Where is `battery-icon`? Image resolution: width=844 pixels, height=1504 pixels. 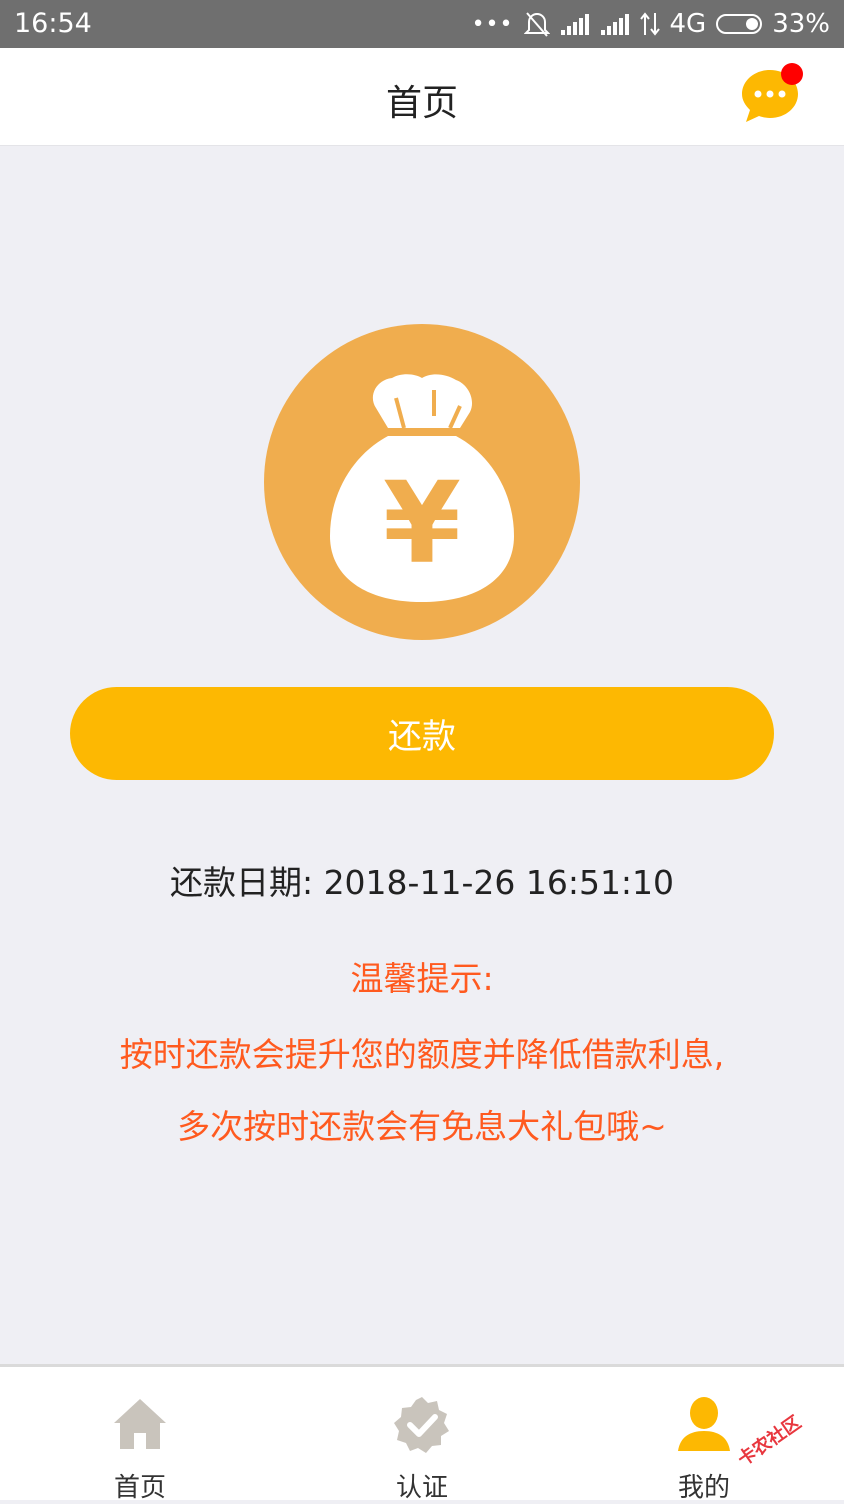 battery-icon is located at coordinates (739, 24).